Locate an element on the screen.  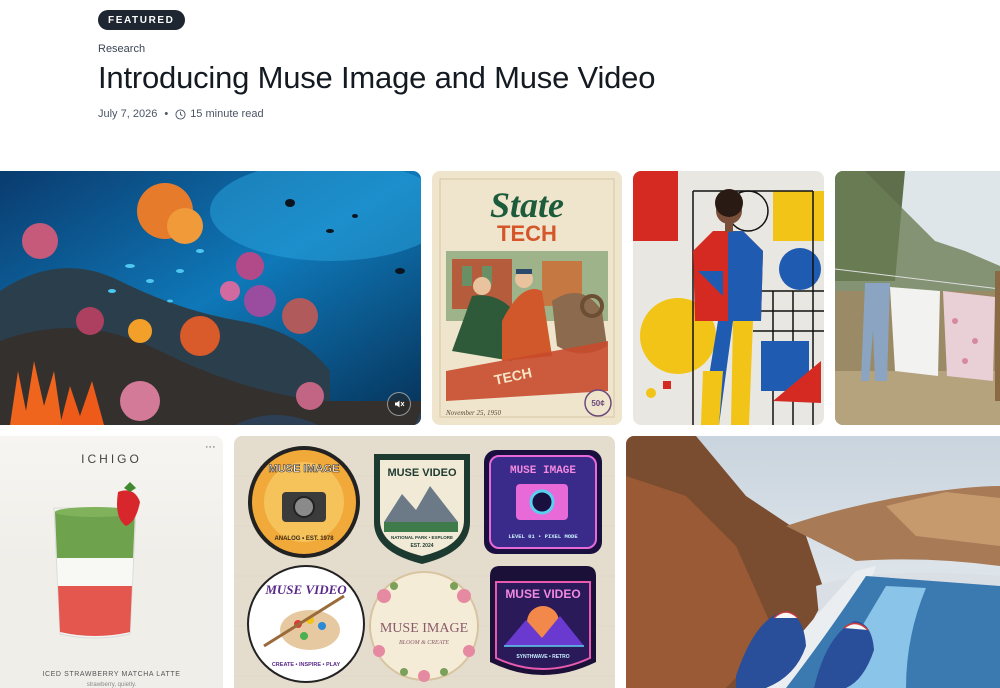
ichigo-corner-text: ● ● ● is located at coordinates (210, 446).